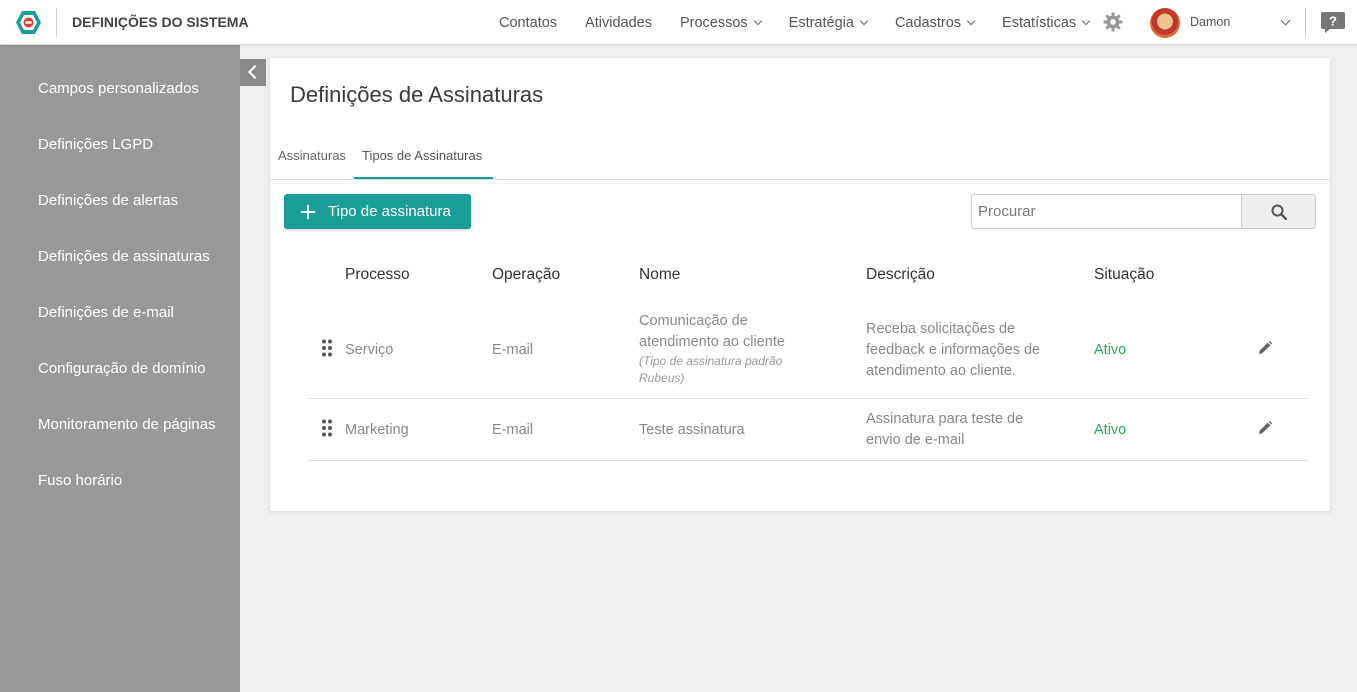  Describe the element at coordinates (106, 312) in the screenshot. I see `sidebar-item-definicoes-email: Definições de e-mail` at that location.